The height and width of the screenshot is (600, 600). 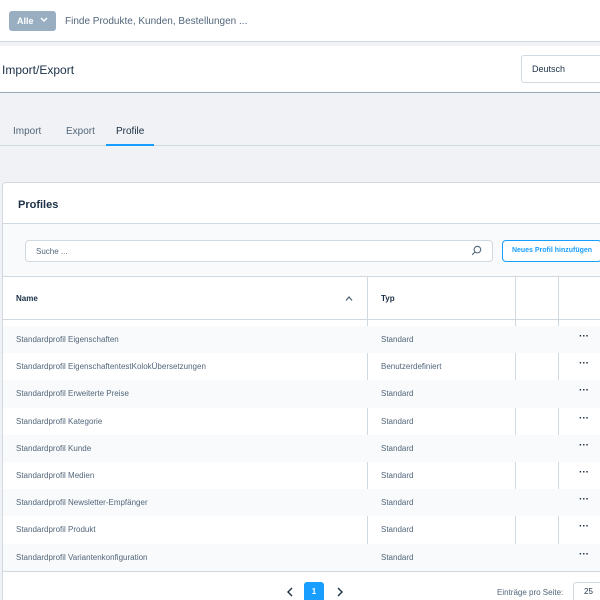 What do you see at coordinates (130, 136) in the screenshot?
I see `tab-profile: Profile` at bounding box center [130, 136].